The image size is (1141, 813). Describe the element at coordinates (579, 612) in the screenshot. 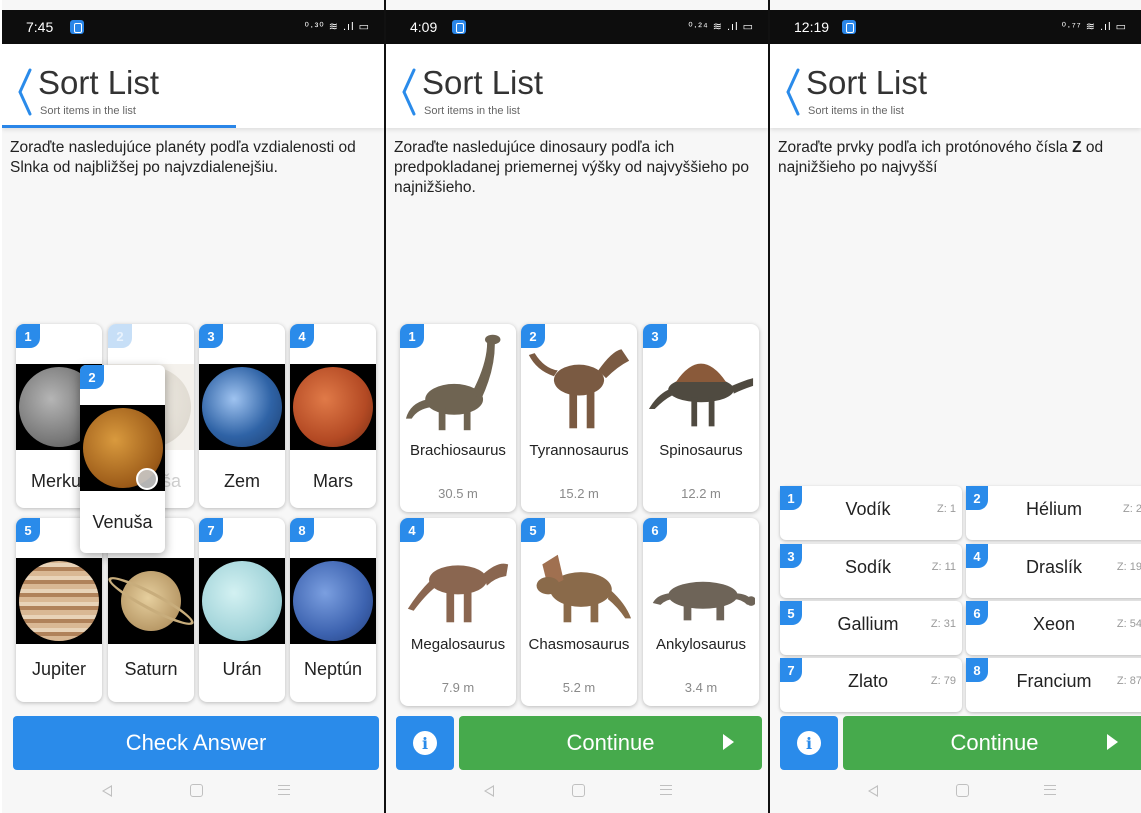

I see `dinosaur-card: 5 Chasmosaurus 5.2 m` at that location.